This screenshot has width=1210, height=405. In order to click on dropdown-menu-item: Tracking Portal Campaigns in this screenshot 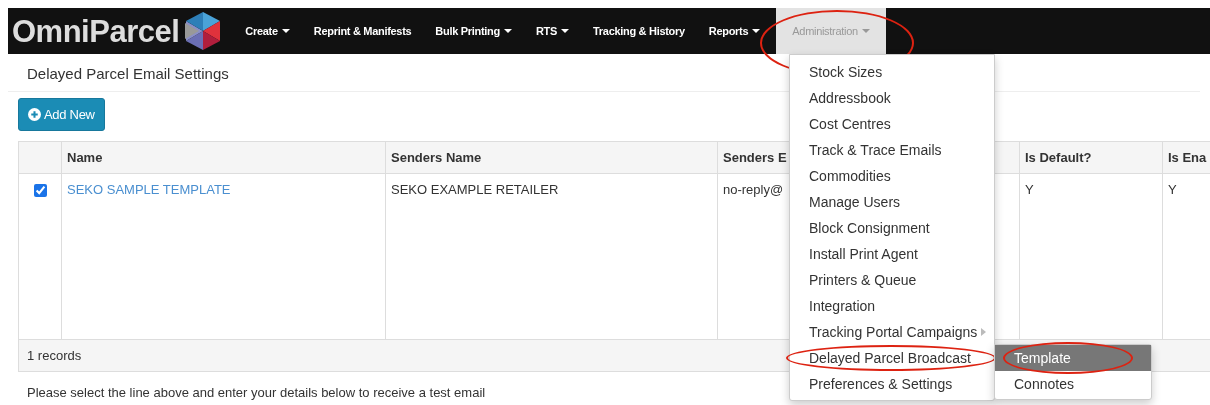, I will do `click(892, 332)`.